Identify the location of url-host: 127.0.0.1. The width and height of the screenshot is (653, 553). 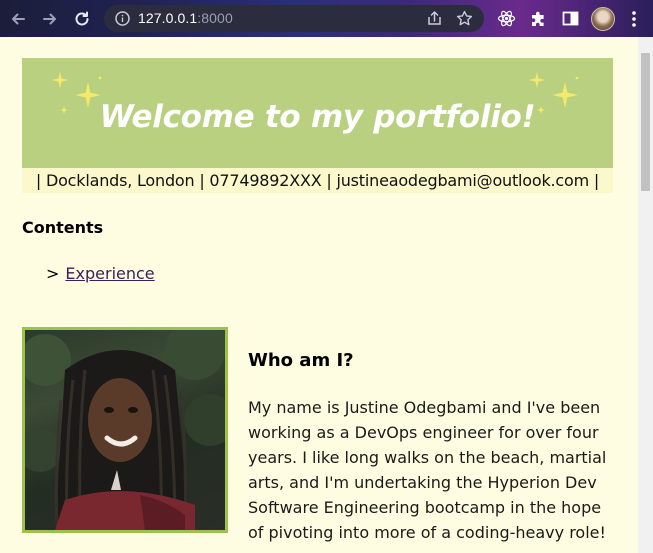
(168, 18).